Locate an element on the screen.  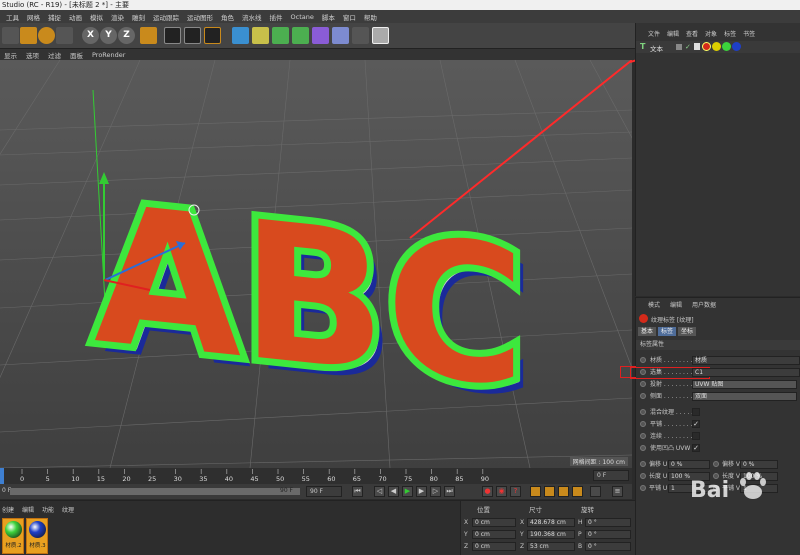
attributes-menu-item: 用户数据 is located at coordinates (704, 305).